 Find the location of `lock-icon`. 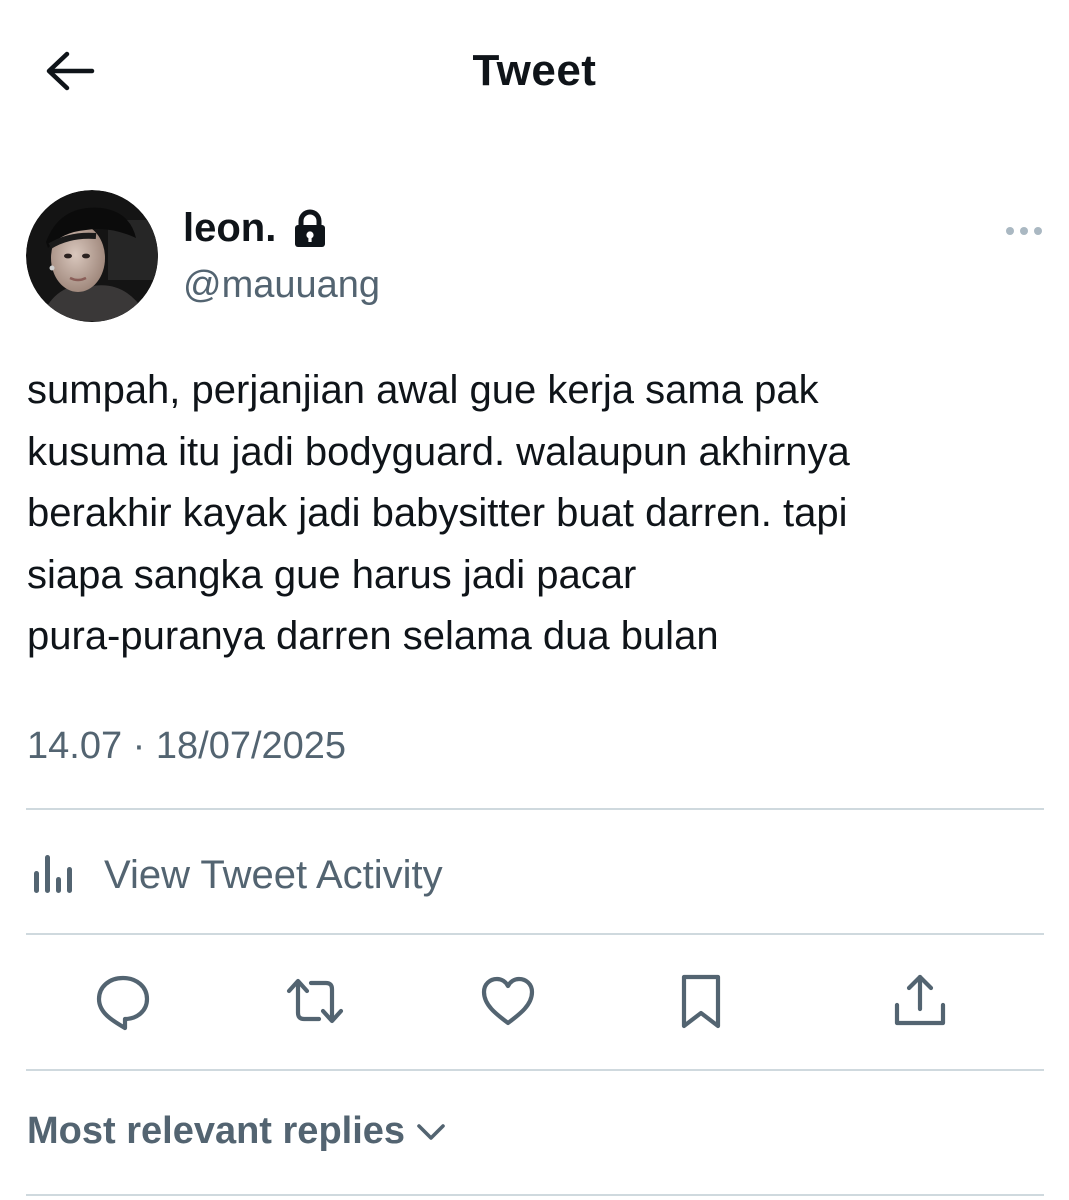

lock-icon is located at coordinates (310, 229).